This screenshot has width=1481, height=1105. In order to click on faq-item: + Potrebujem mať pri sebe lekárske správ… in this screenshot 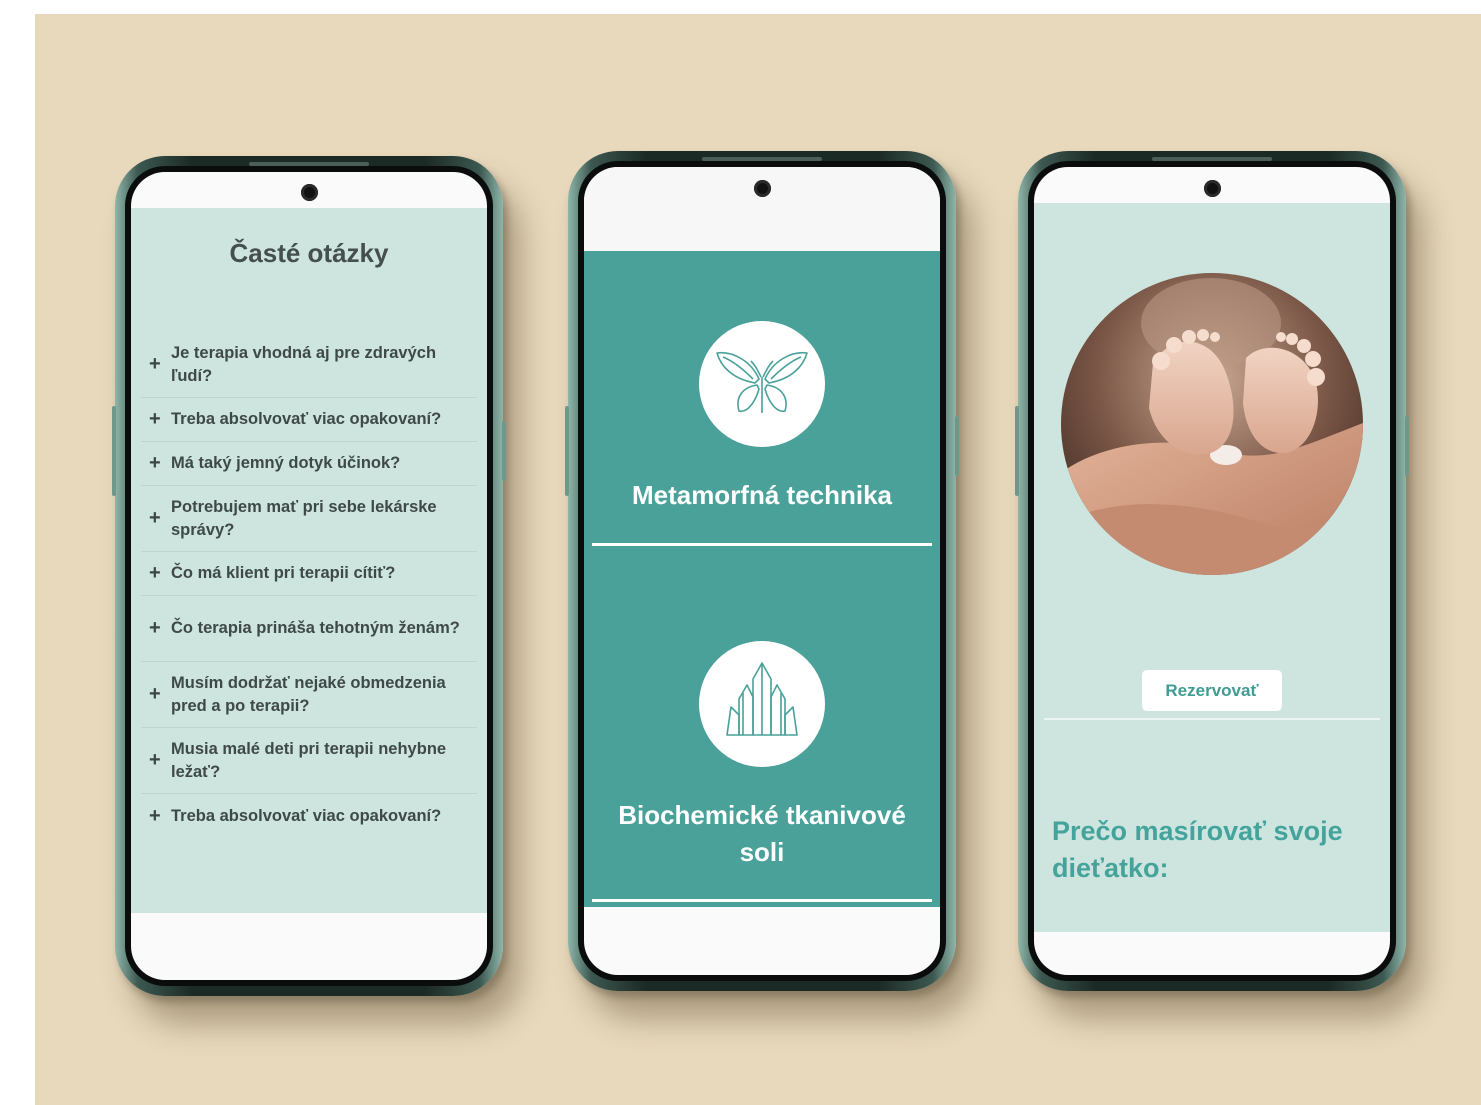, I will do `click(309, 519)`.